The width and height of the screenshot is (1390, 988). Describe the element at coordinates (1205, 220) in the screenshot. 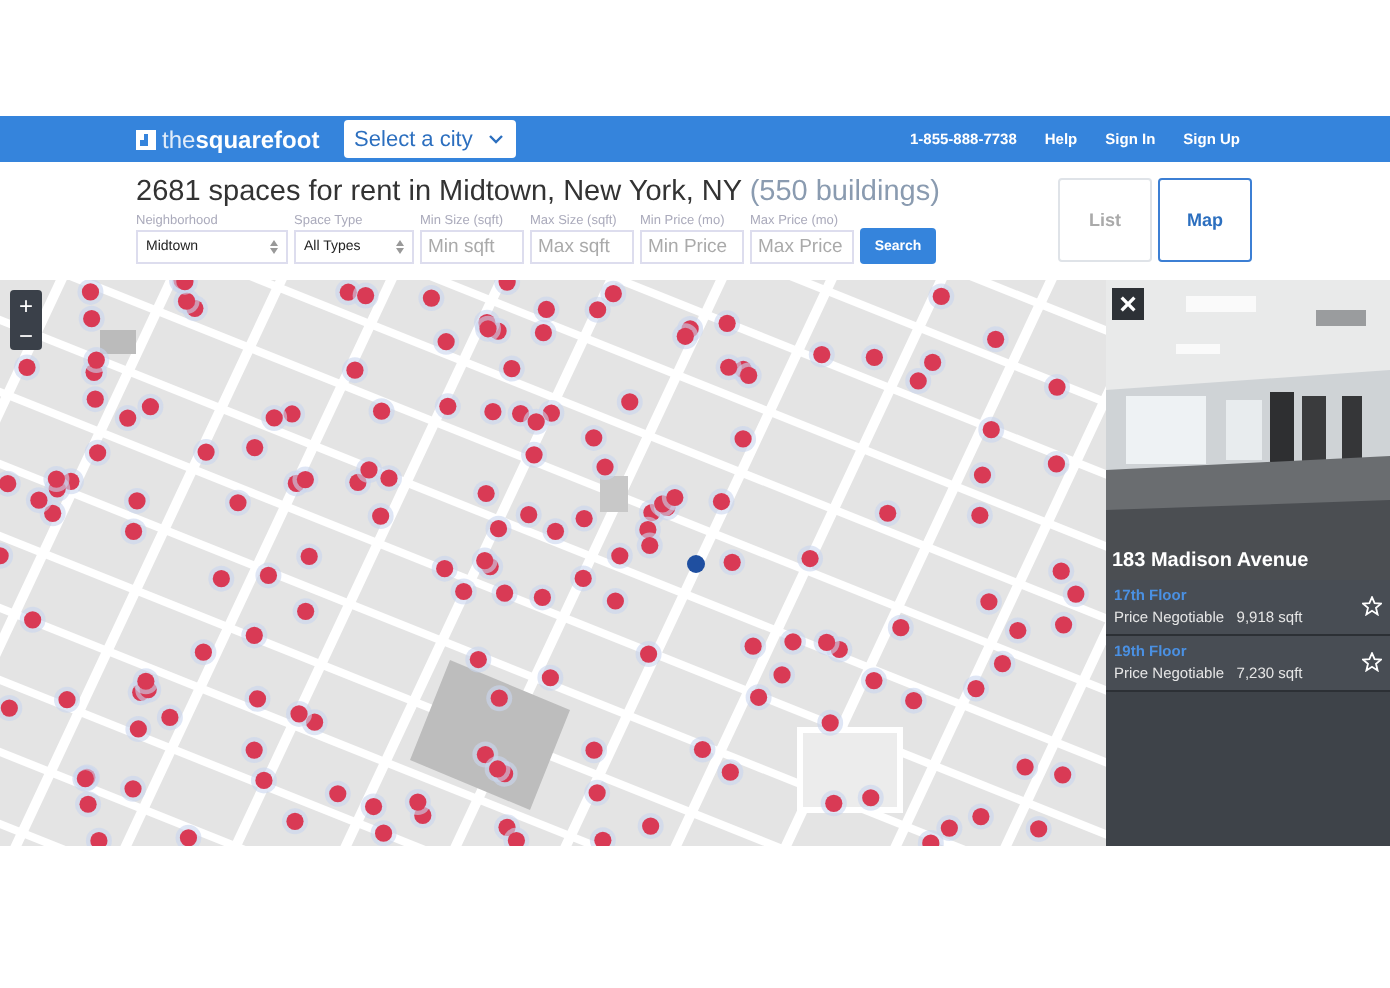

I see `view-tab: Map` at that location.